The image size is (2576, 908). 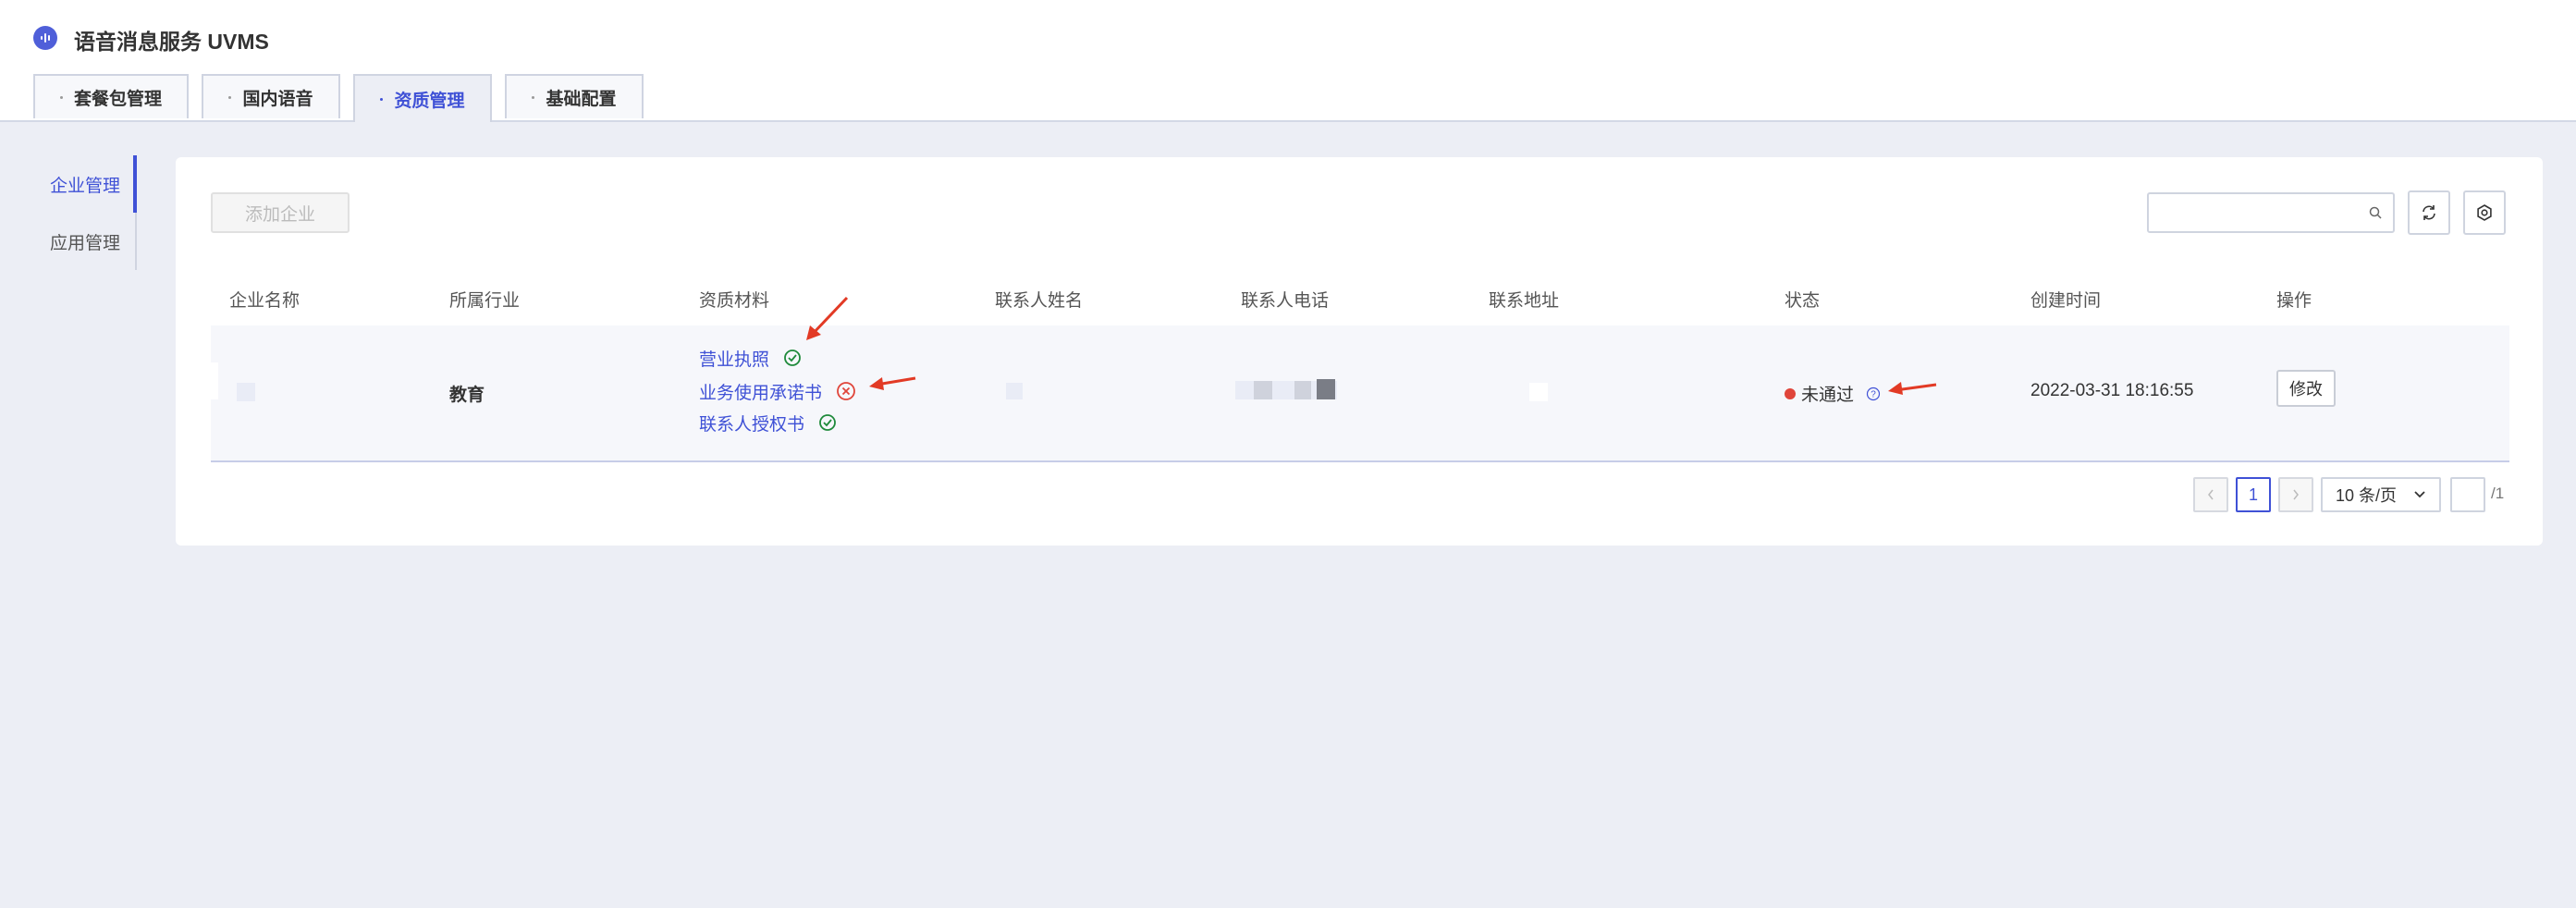 What do you see at coordinates (215, 381) in the screenshot?
I see `redacted-block` at bounding box center [215, 381].